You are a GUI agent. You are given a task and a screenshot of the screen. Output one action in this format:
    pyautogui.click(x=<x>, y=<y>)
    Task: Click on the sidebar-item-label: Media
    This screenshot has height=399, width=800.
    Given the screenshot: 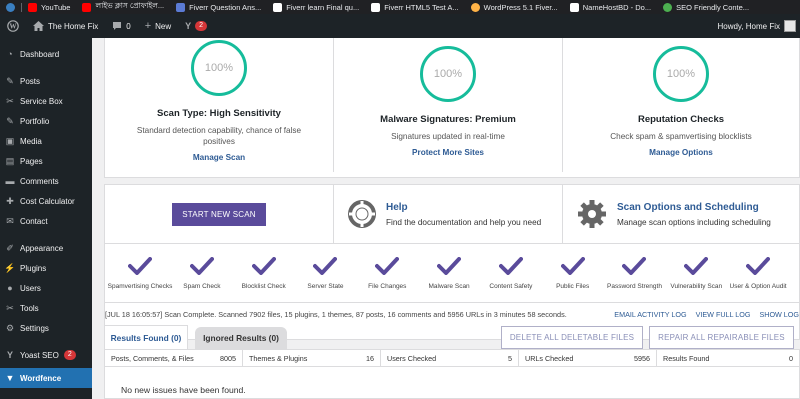 What is the action you would take?
    pyautogui.click(x=31, y=141)
    